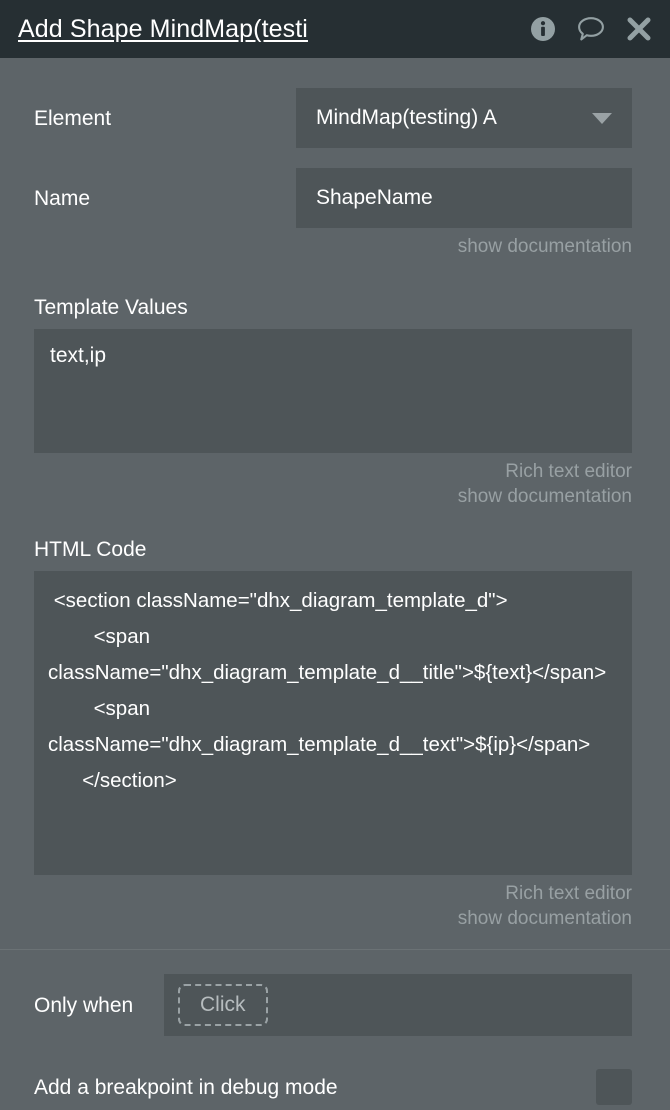 Image resolution: width=670 pixels, height=1110 pixels. What do you see at coordinates (333, 391) in the screenshot?
I see `template-values-textarea: text,ip` at bounding box center [333, 391].